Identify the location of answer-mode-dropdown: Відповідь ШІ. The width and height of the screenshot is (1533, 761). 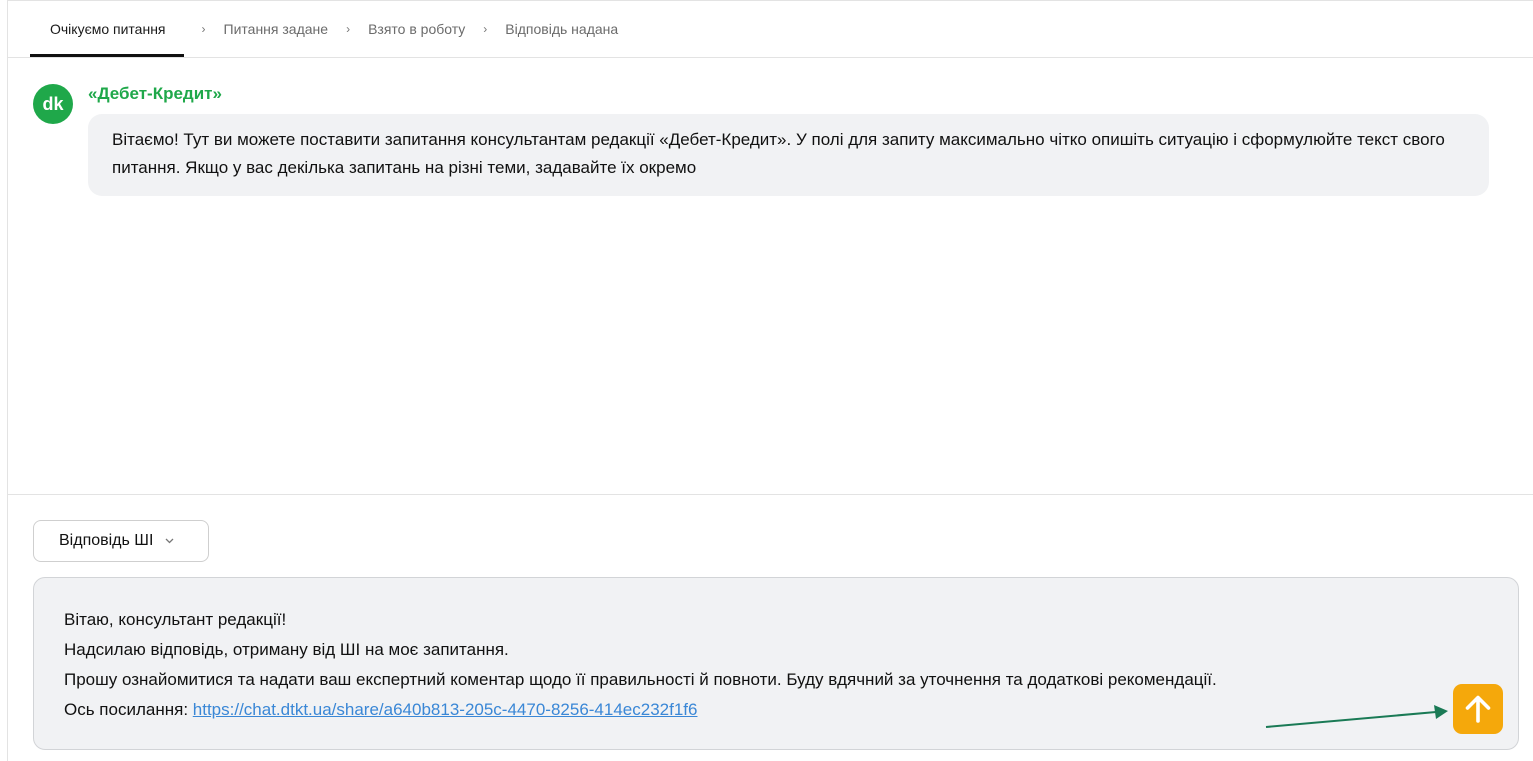
(121, 541).